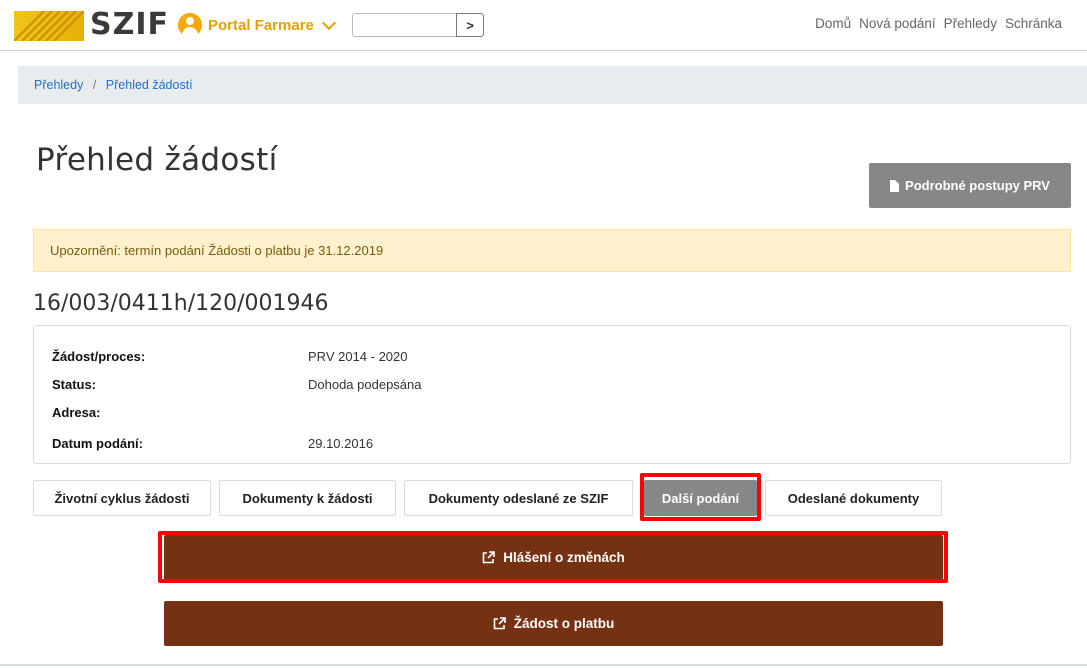 The height and width of the screenshot is (668, 1087). Describe the element at coordinates (552, 85) in the screenshot. I see `breadcrumb: Přehledy / Přehled žádostí` at that location.